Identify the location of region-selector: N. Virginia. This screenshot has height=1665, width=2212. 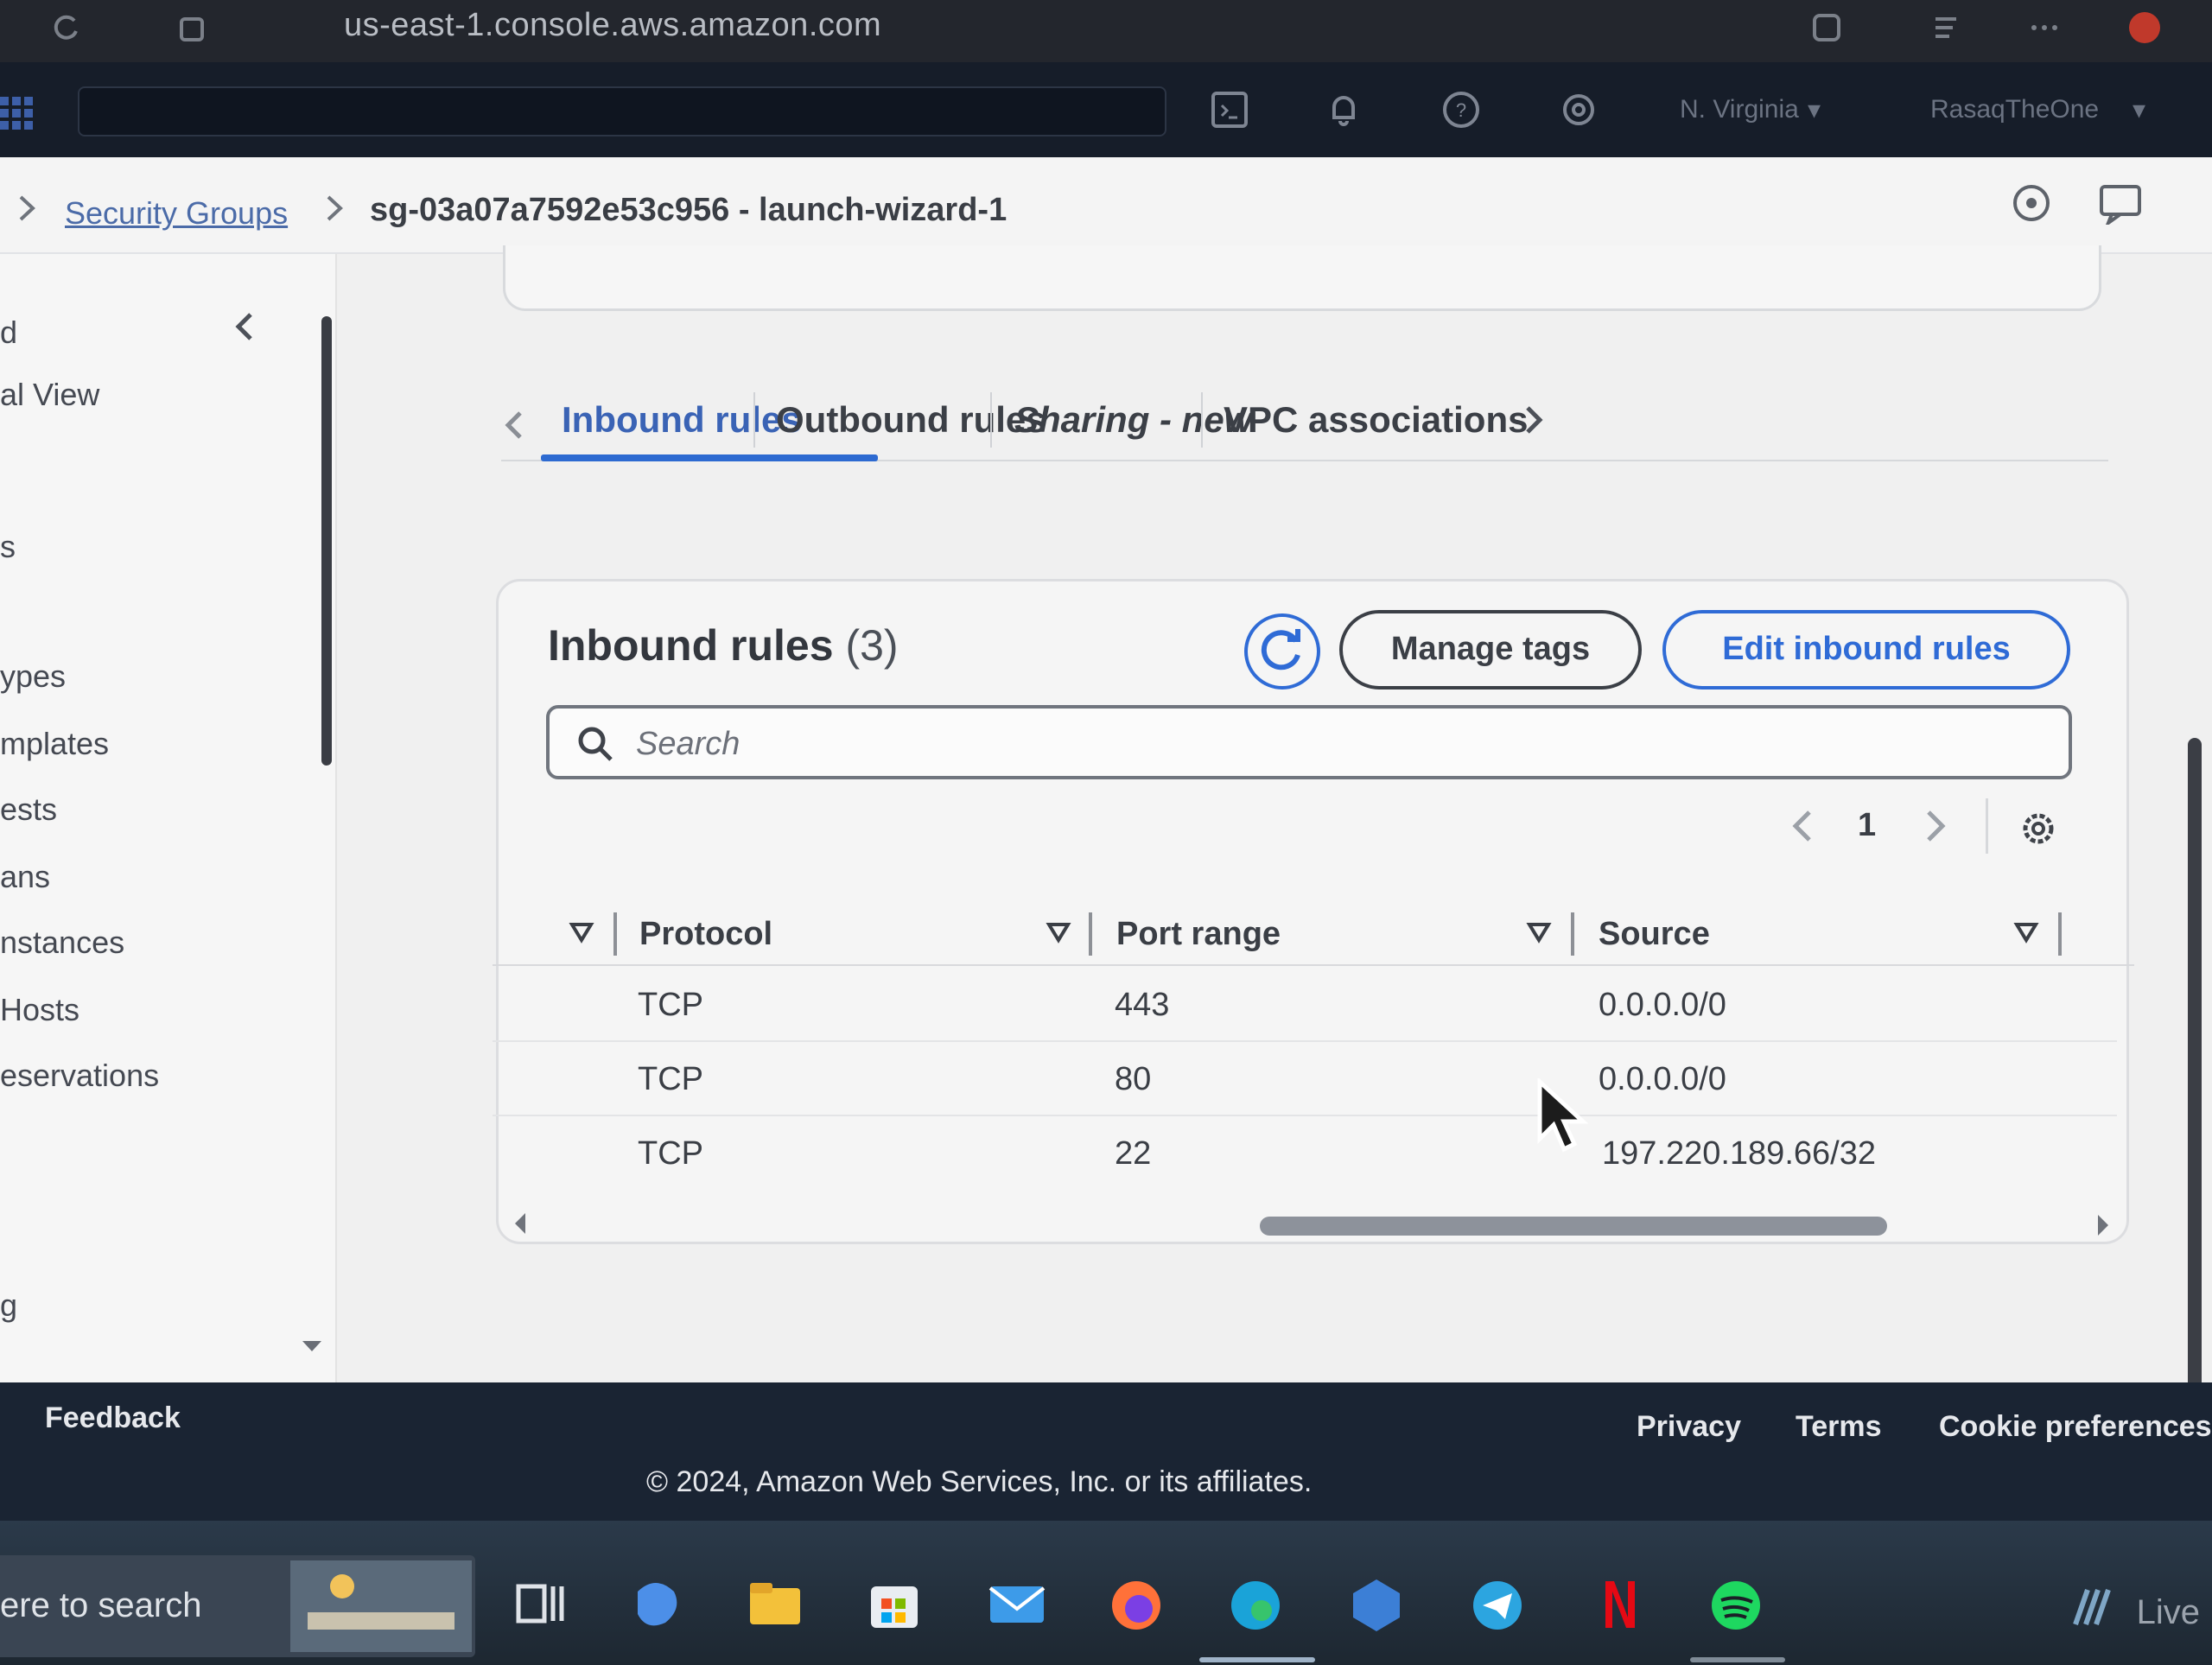
(1739, 110).